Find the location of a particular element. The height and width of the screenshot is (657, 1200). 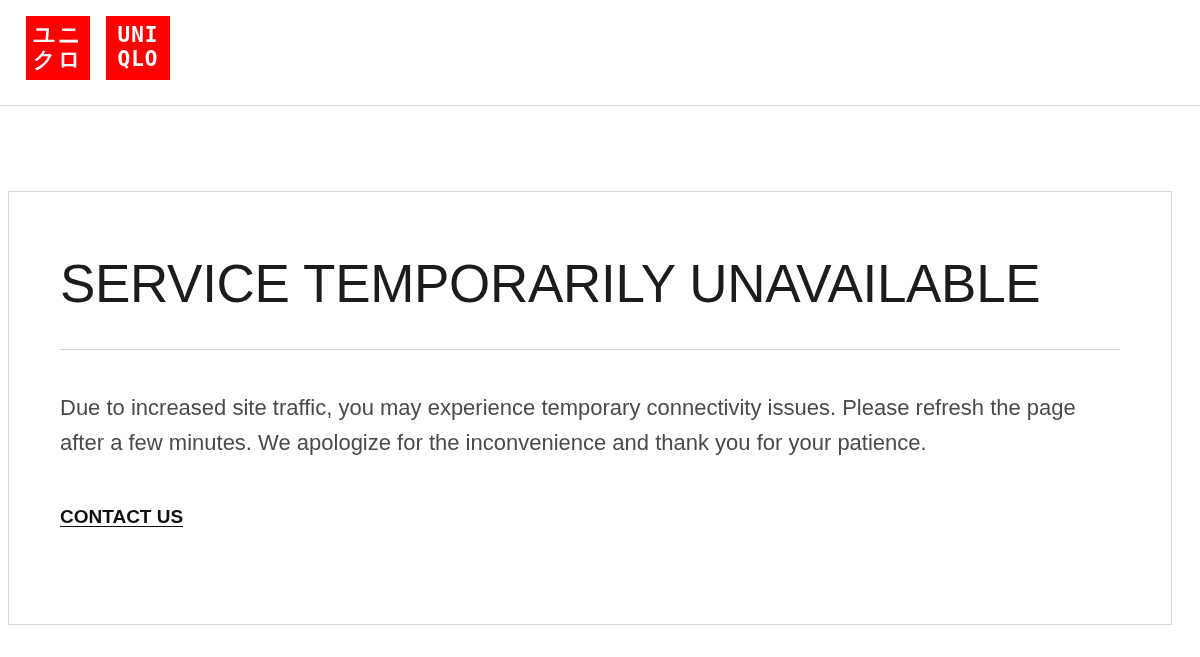

notice-message: Due to increased site traffic, you may experience temporary connectivity issues. Please refresh the page after a few minutes. We apologize for the inconvenience and thank you for your patience. is located at coordinates (568, 425).